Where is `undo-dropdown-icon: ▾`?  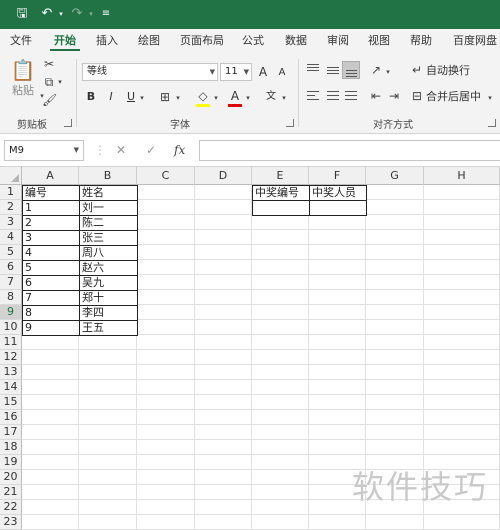 undo-dropdown-icon: ▾ is located at coordinates (61, 14).